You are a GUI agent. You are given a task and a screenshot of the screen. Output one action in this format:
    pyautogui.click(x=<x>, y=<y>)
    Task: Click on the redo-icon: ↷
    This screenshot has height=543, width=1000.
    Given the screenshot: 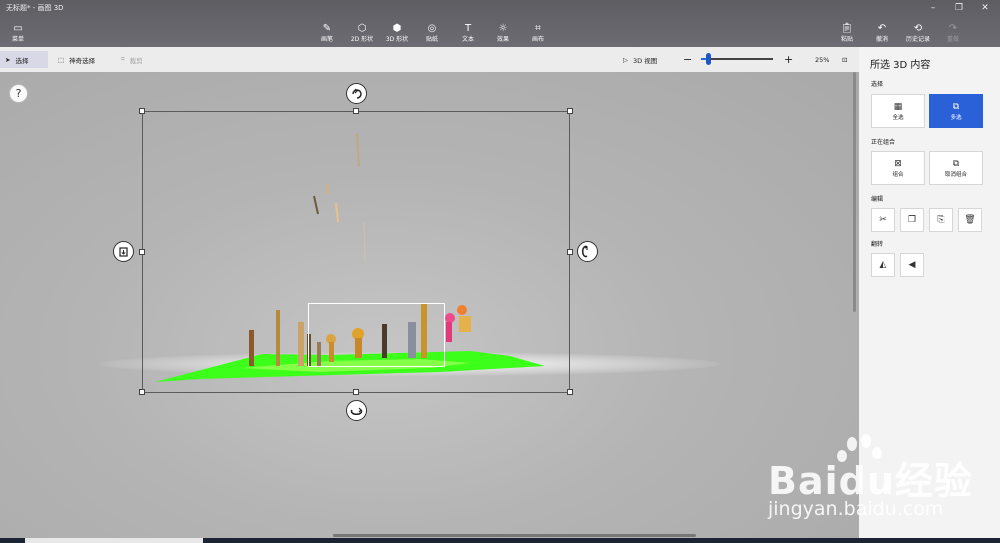 What is the action you would take?
    pyautogui.click(x=953, y=28)
    